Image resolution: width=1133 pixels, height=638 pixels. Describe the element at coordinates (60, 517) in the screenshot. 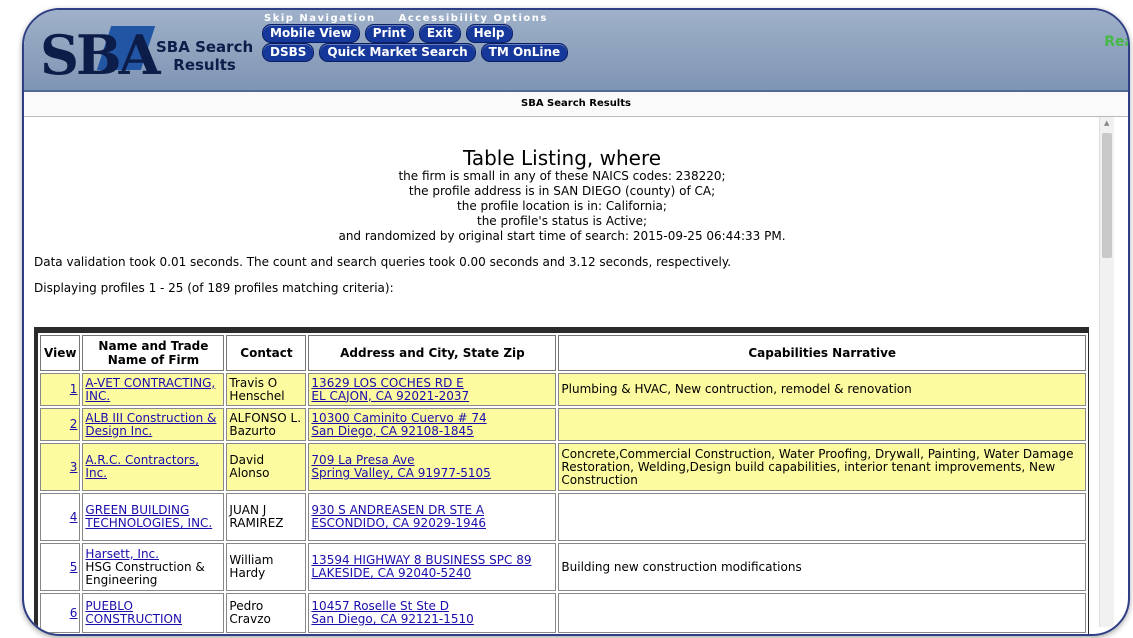

I see `view-cell: 4` at that location.